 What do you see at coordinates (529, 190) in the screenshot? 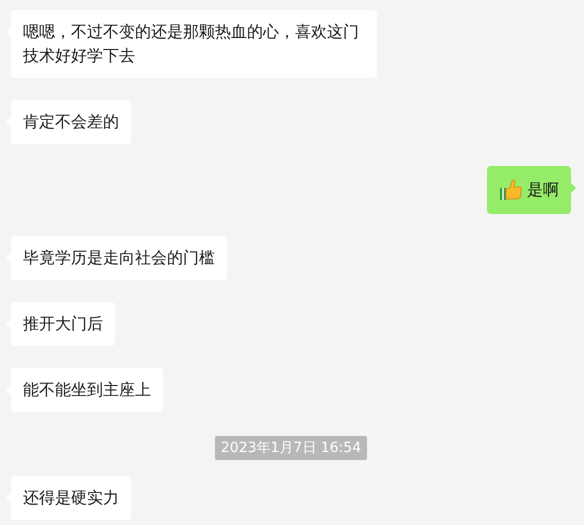
I see `message-bubble: 是啊` at bounding box center [529, 190].